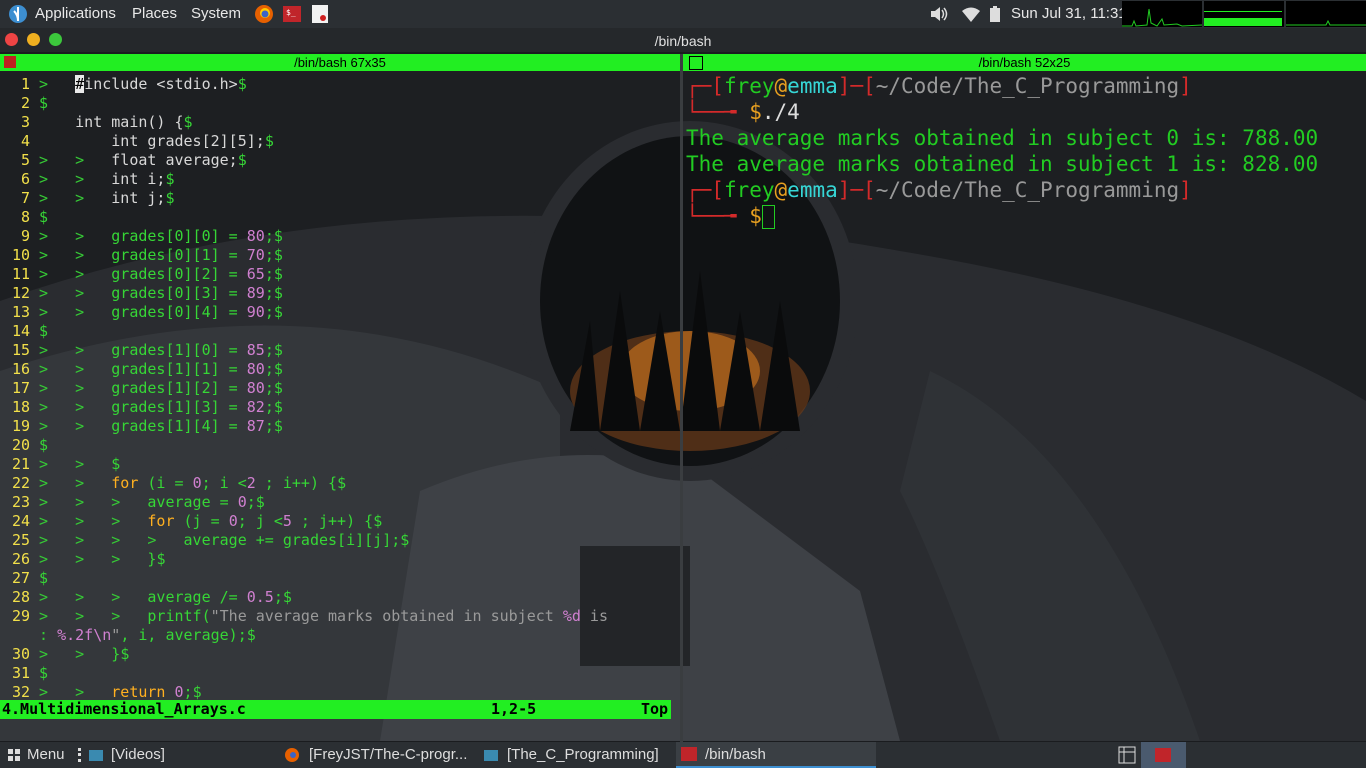  What do you see at coordinates (141, 293) in the screenshot?
I see `code-line: 12 > > grades[0][3] = 89;$` at bounding box center [141, 293].